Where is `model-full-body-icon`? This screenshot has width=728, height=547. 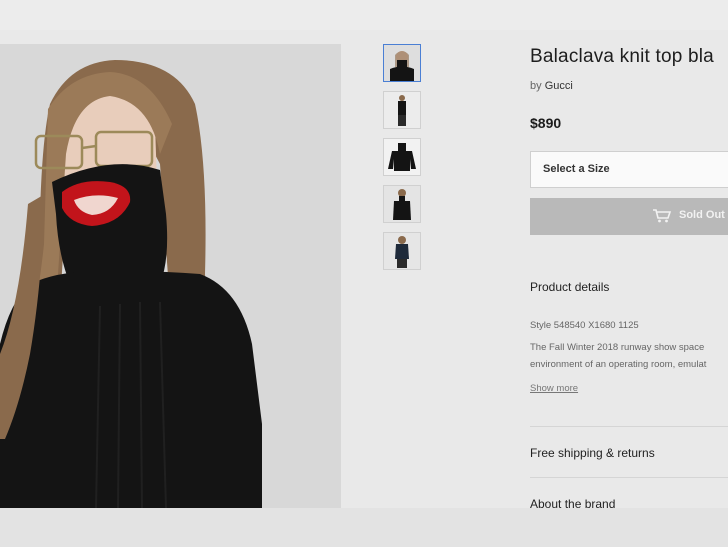 model-full-body-icon is located at coordinates (402, 110).